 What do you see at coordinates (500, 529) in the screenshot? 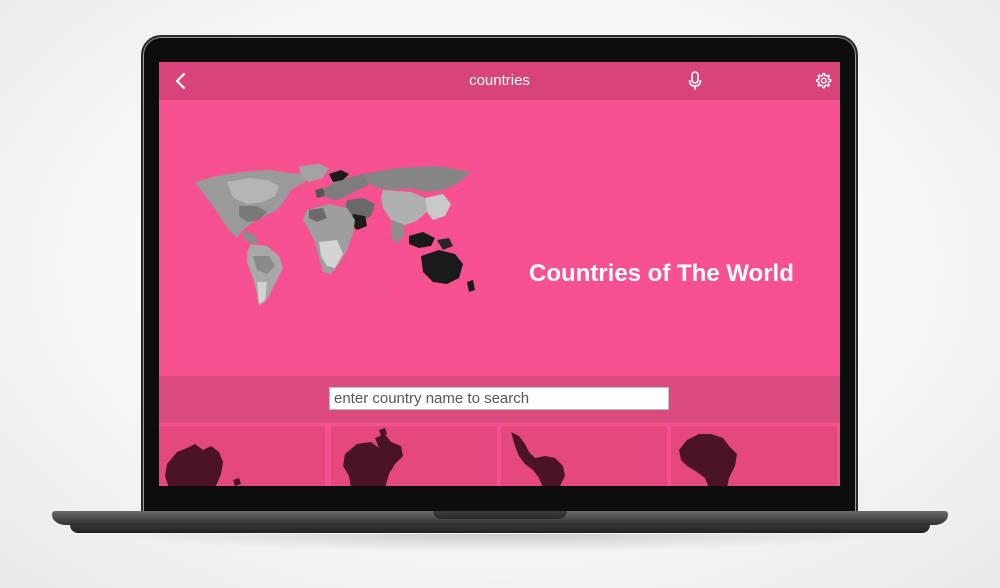
I see `laptop-base-lip` at bounding box center [500, 529].